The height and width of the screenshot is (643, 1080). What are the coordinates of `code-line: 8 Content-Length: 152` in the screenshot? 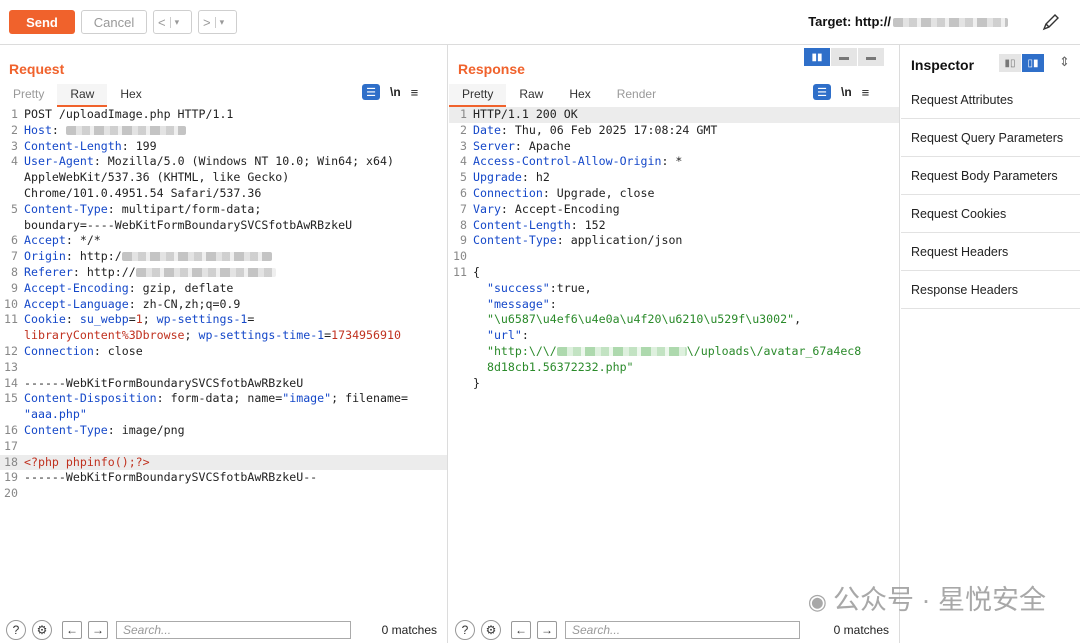 It's located at (674, 226).